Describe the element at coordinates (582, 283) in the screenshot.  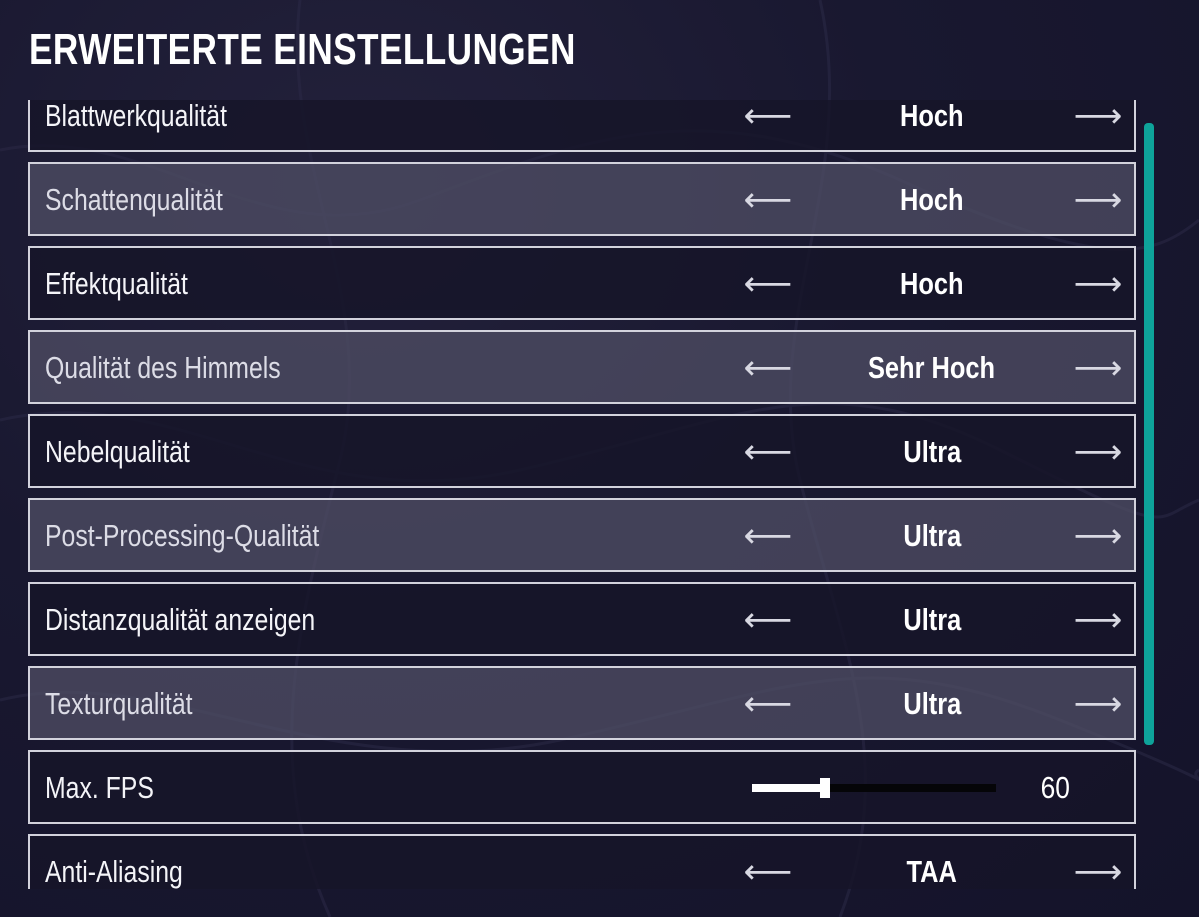
I see `setting-row-effect-quality: Effektqualität ⟵ Hoch ⟶` at that location.